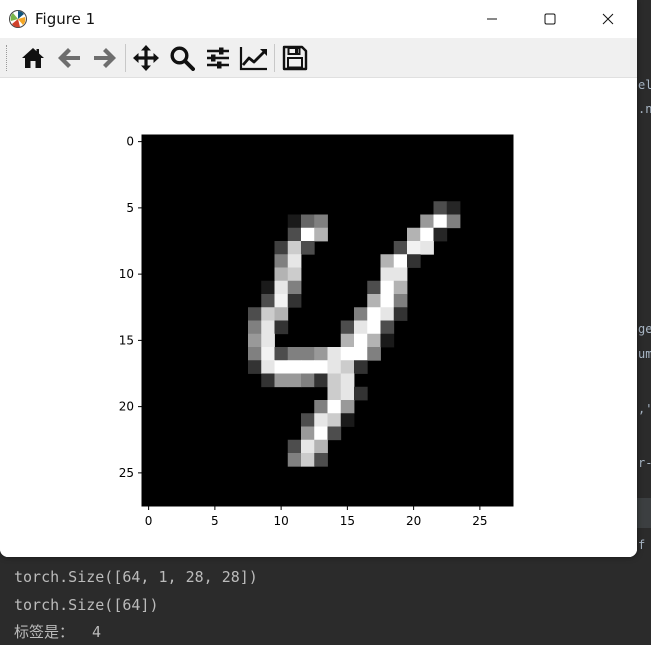 This screenshot has width=651, height=645. Describe the element at coordinates (318, 19) in the screenshot. I see `title-bar: Figure 1` at that location.